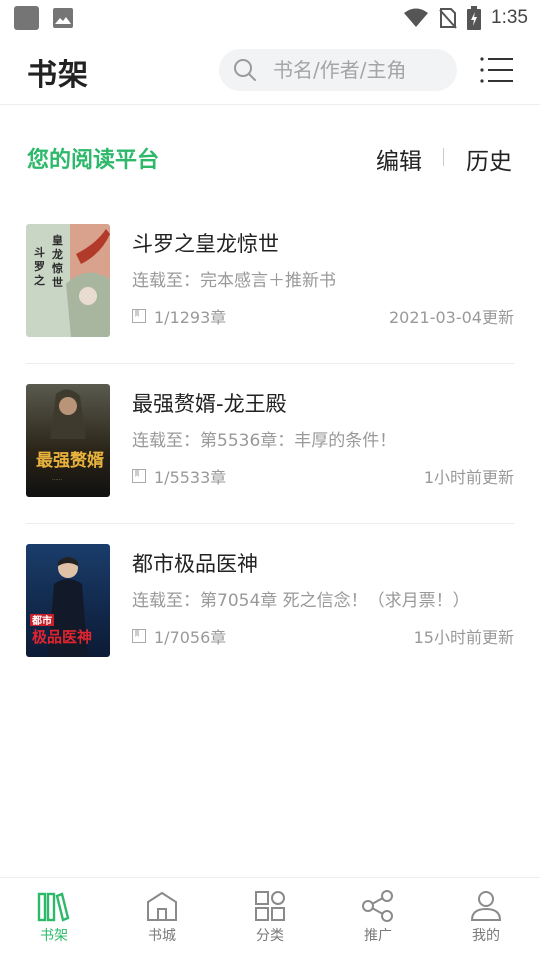 The width and height of the screenshot is (540, 961). What do you see at coordinates (416, 17) in the screenshot?
I see `wifi-icon` at bounding box center [416, 17].